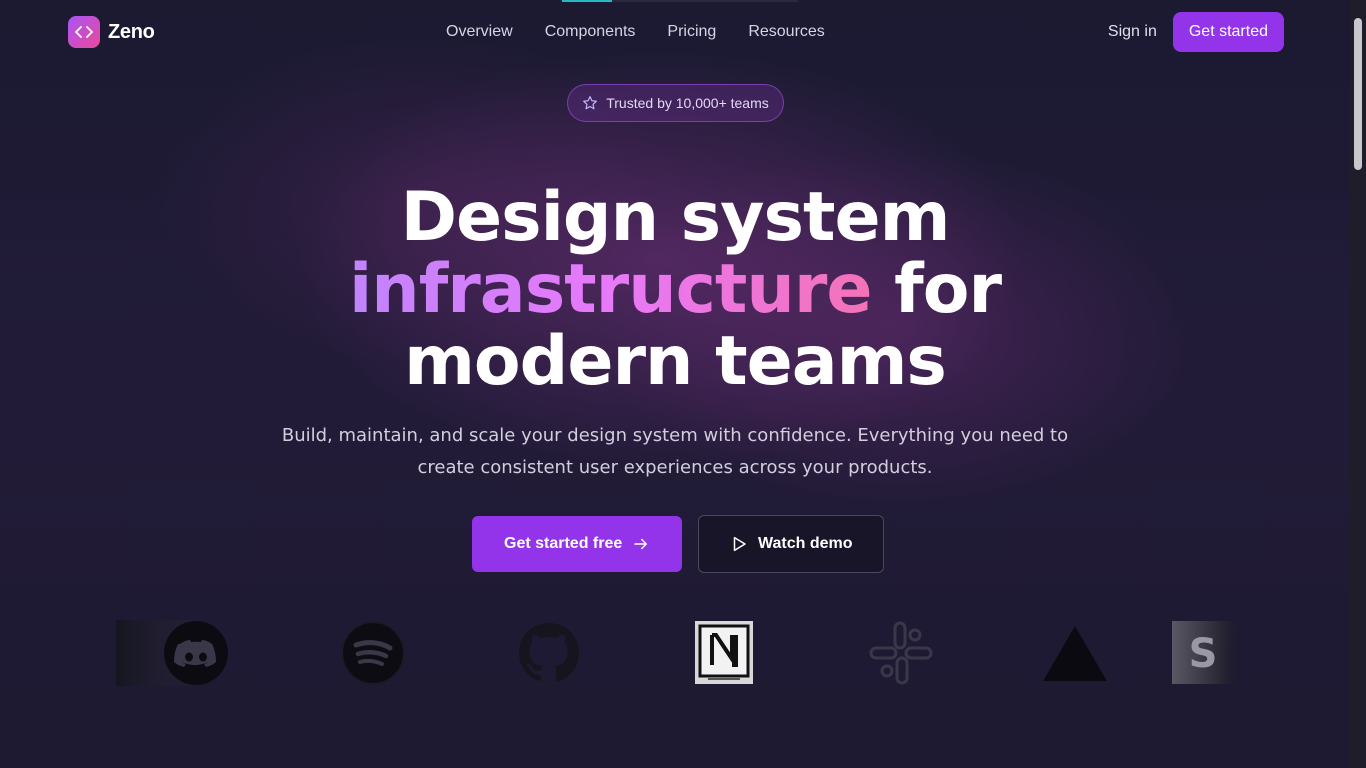 The width and height of the screenshot is (1366, 768). Describe the element at coordinates (687, 103) in the screenshot. I see `trust-badge-text: Trusted by 10,000+ teams` at that location.